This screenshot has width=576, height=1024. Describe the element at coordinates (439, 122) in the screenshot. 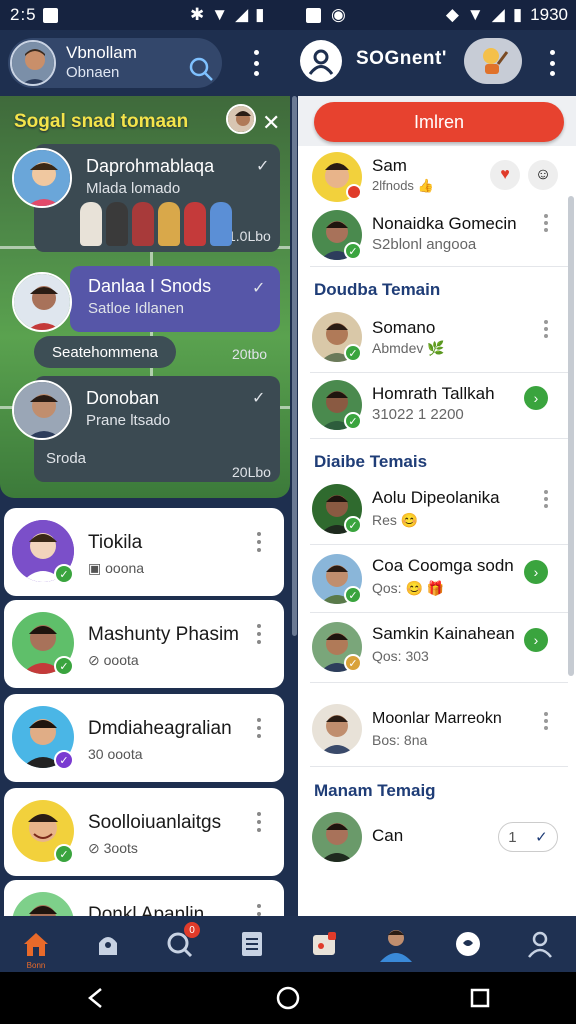

I see `join-button: Imlren` at that location.